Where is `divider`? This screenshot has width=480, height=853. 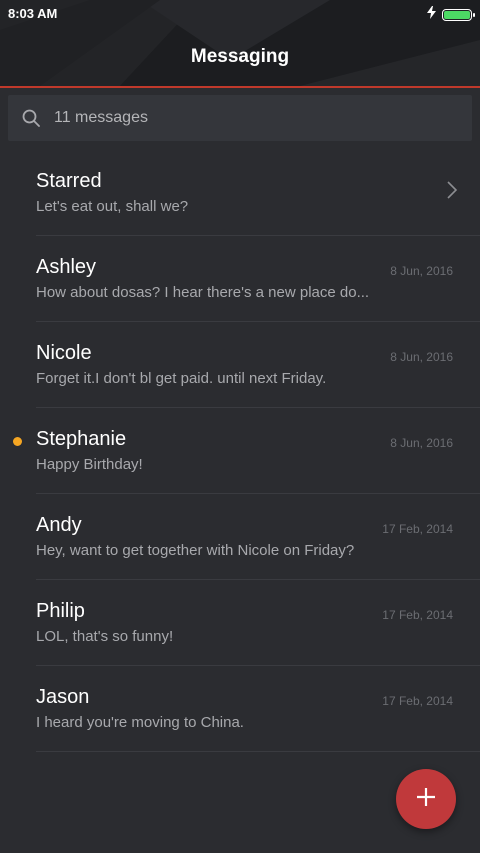
divider is located at coordinates (258, 751).